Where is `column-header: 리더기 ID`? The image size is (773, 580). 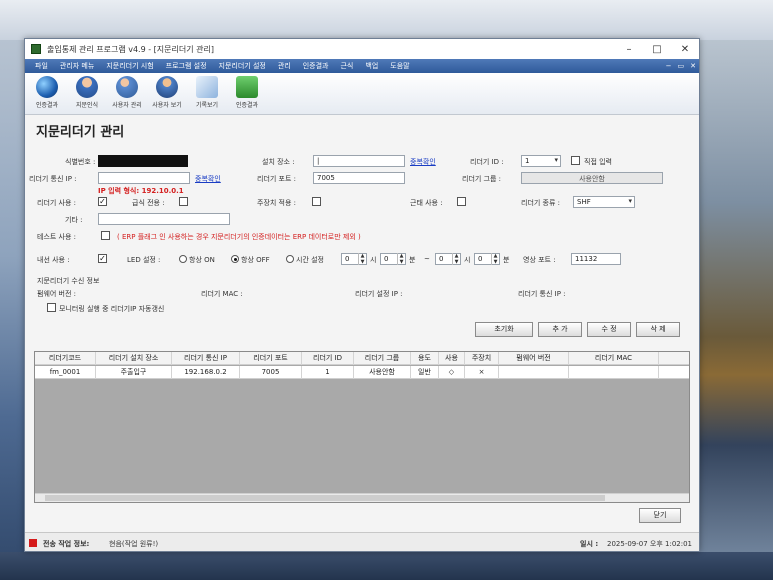
column-header: 리더기 ID is located at coordinates (328, 358).